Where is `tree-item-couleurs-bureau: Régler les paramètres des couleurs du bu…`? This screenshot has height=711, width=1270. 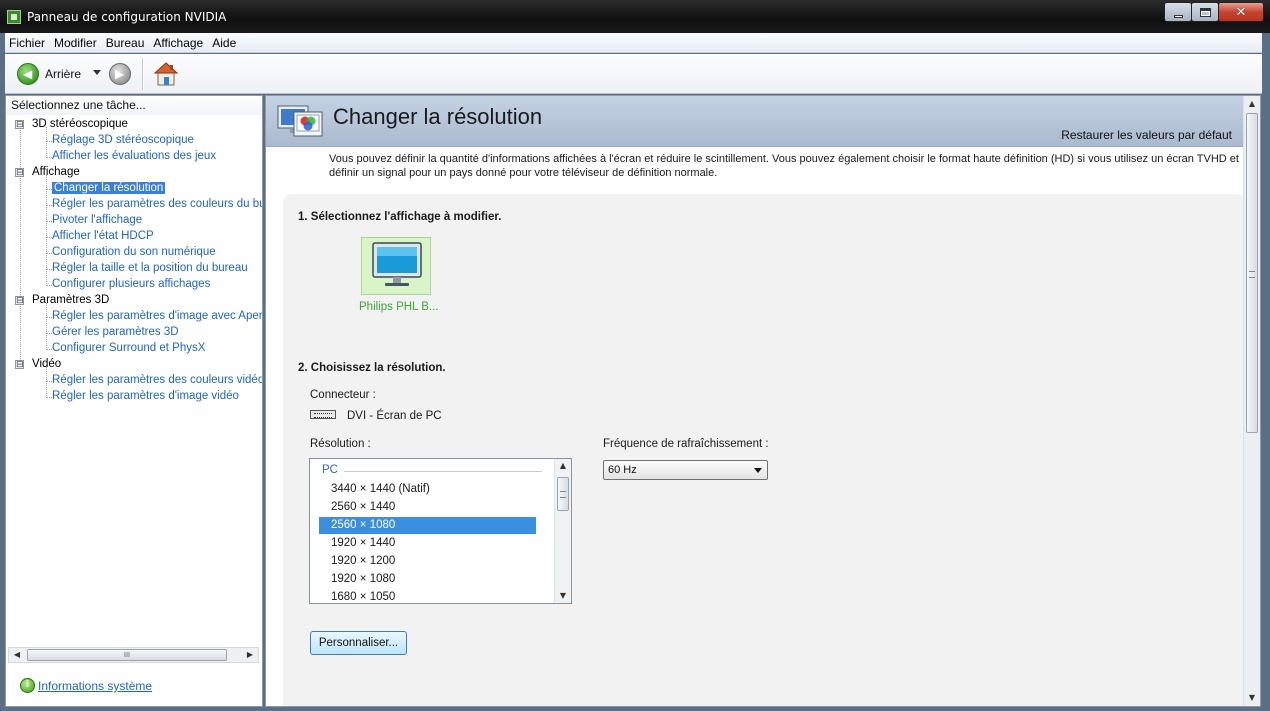 tree-item-couleurs-bureau: Régler les paramètres des couleurs du bu… is located at coordinates (157, 205).